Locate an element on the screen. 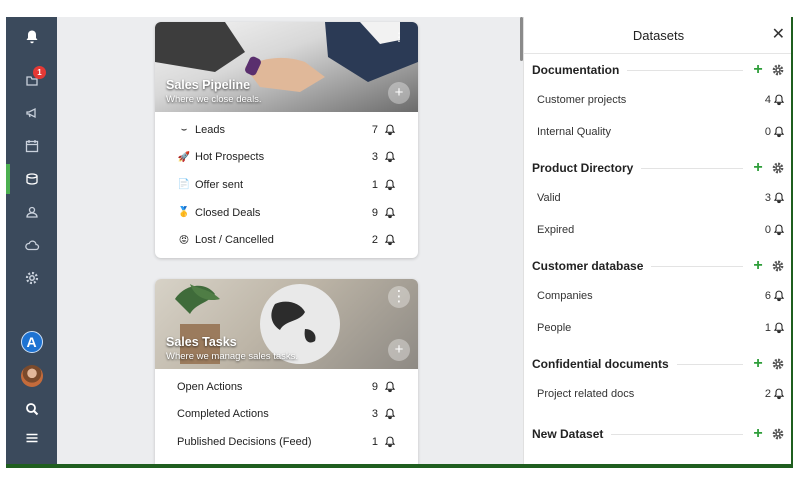 This screenshot has width=795, height=480. list-item: Open Actions 9 is located at coordinates (286, 387).